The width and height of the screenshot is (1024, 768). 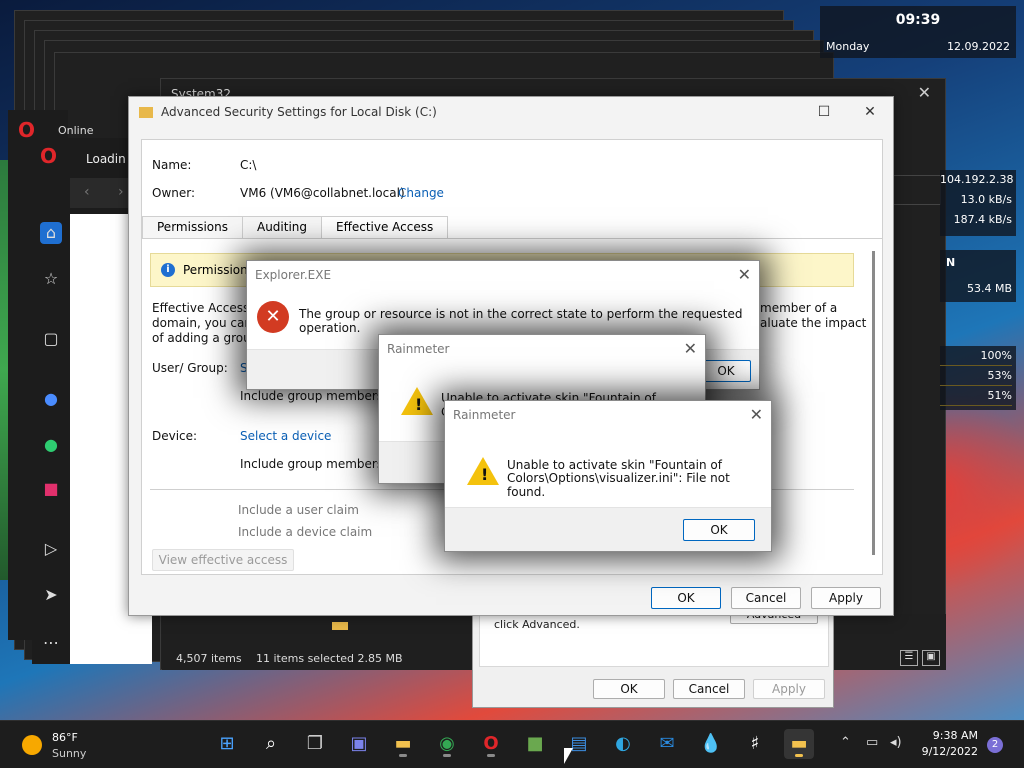 What do you see at coordinates (951, 262) in the screenshot?
I see `memory-label: N` at bounding box center [951, 262].